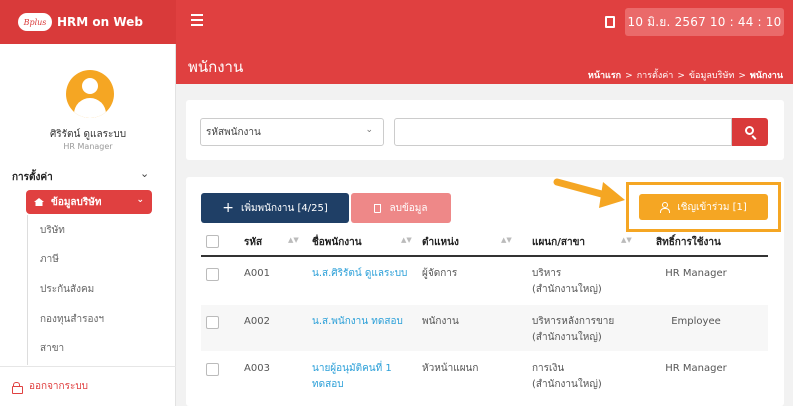  What do you see at coordinates (589, 193) in the screenshot?
I see `annotation-arrow-icon` at bounding box center [589, 193].